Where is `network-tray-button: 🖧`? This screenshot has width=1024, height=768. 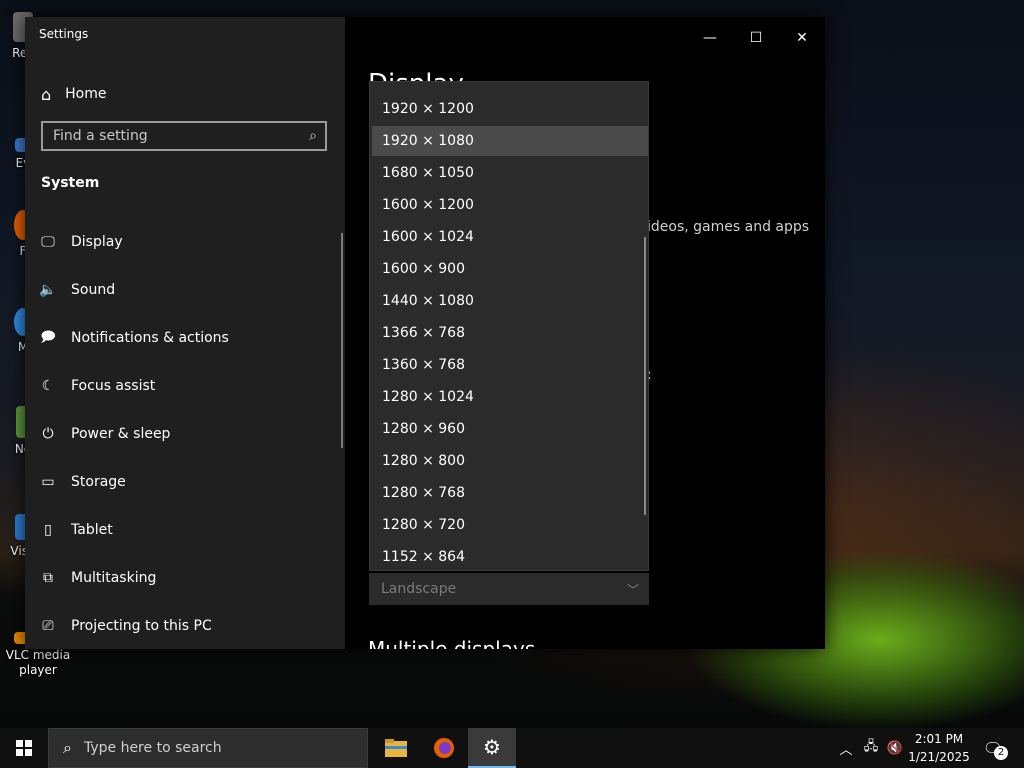 network-tray-button: 🖧 is located at coordinates (871, 748).